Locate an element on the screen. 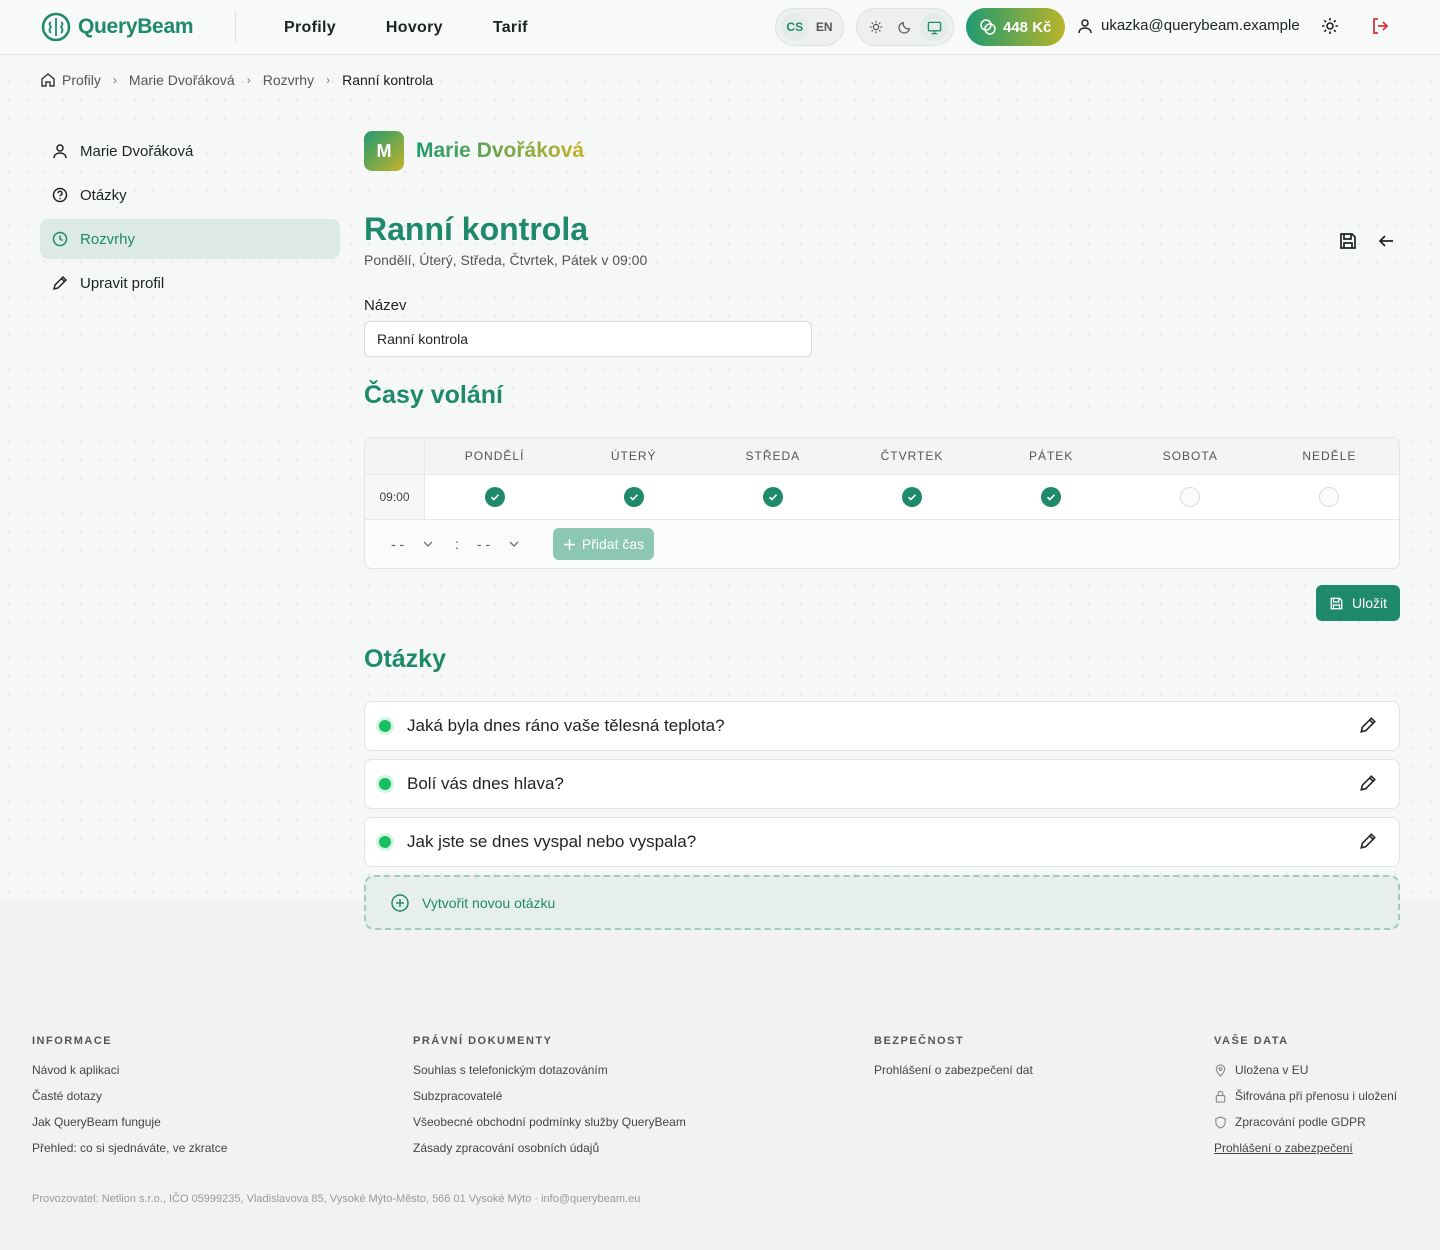 Image resolution: width=1440 pixels, height=1250 pixels. day-header: STŘEDA is located at coordinates (773, 456).